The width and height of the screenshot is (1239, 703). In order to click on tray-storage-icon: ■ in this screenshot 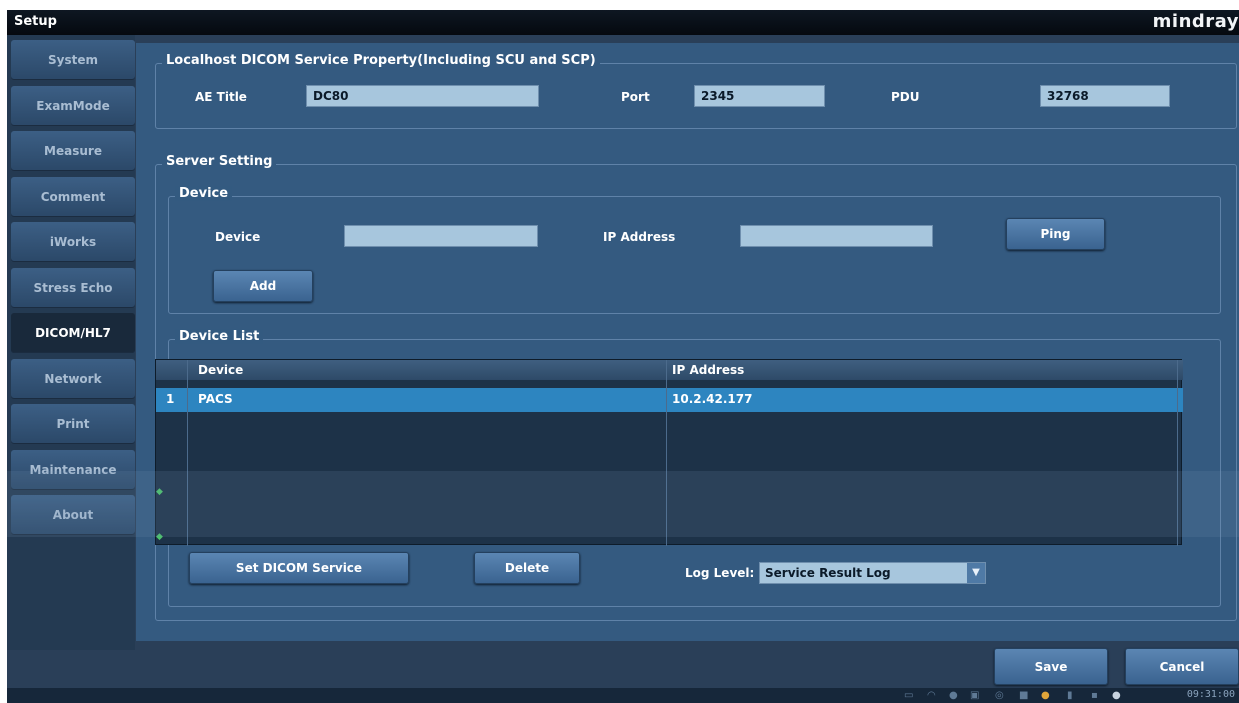, I will do `click(1024, 695)`.